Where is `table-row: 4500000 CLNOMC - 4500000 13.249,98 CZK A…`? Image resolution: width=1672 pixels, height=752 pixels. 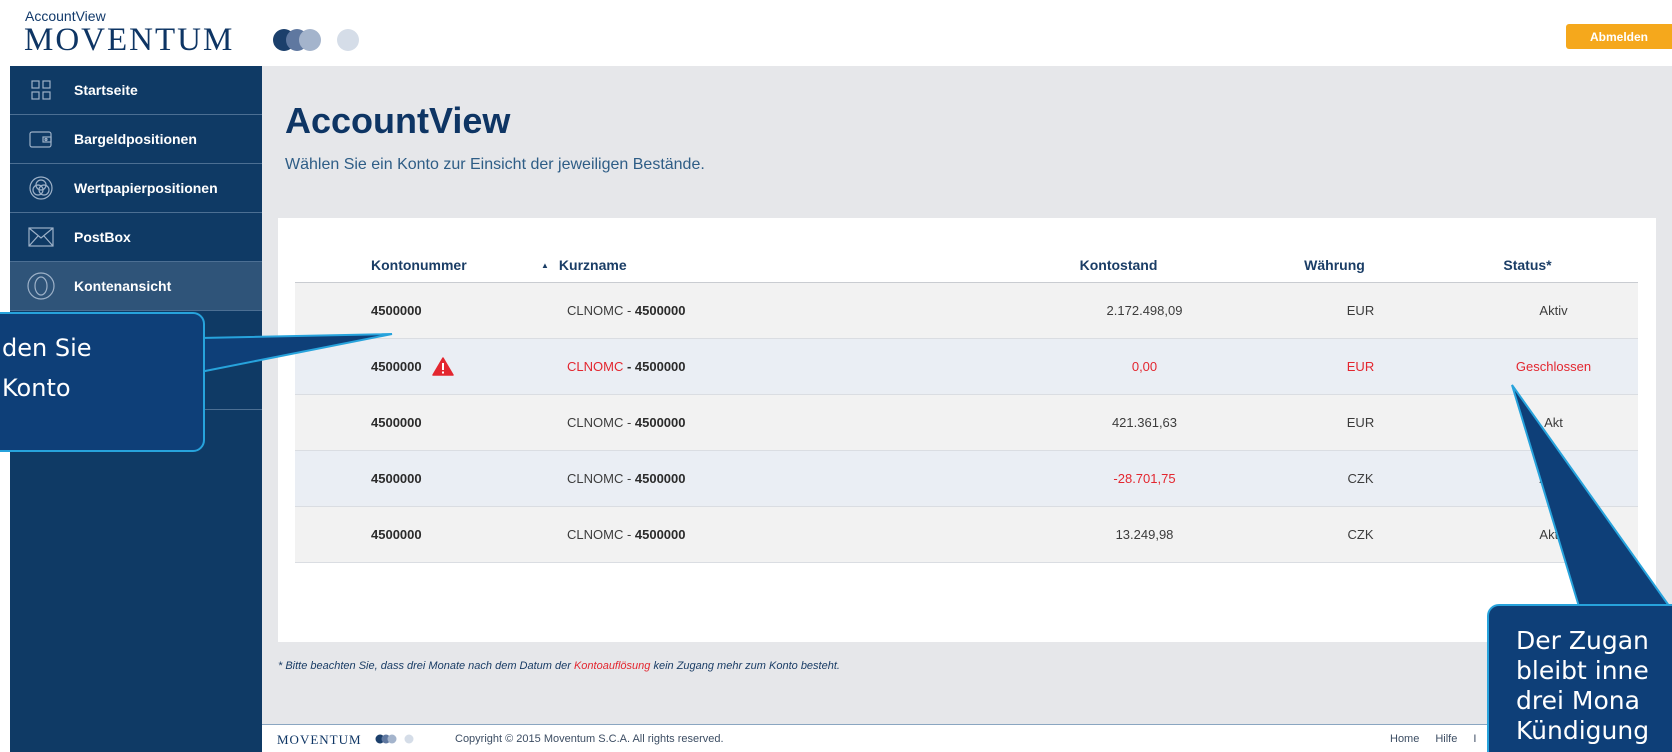 table-row: 4500000 CLNOMC - 4500000 13.249,98 CZK A… is located at coordinates (966, 535).